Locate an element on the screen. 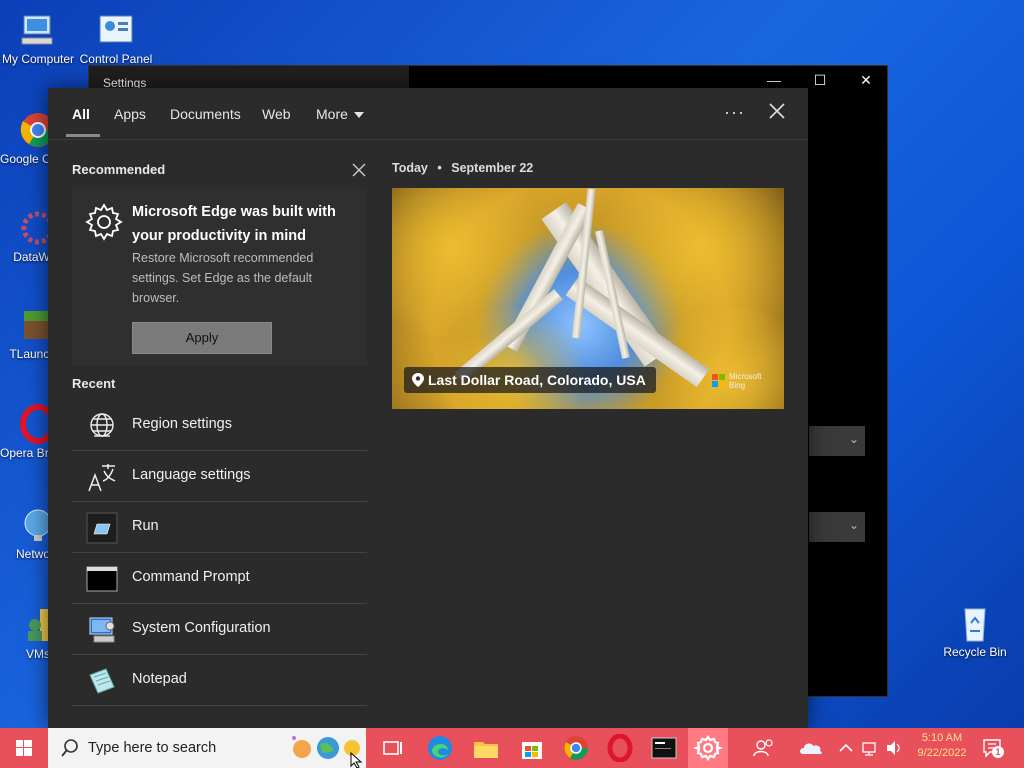 The image size is (1024, 768). start-app-button is located at coordinates (664, 748).